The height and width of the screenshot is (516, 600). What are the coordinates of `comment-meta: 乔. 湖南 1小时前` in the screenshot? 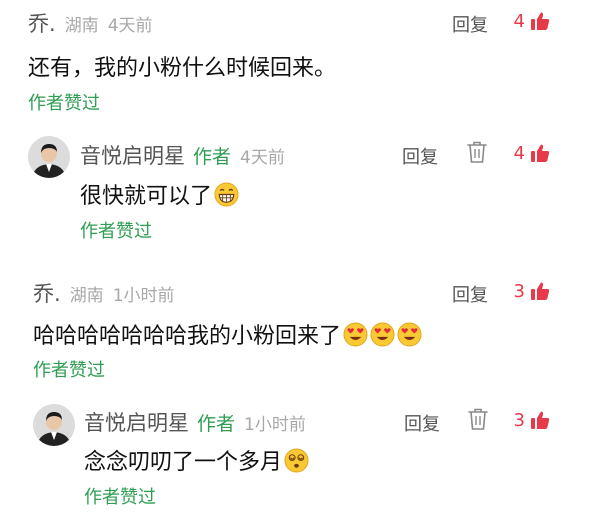 It's located at (104, 293).